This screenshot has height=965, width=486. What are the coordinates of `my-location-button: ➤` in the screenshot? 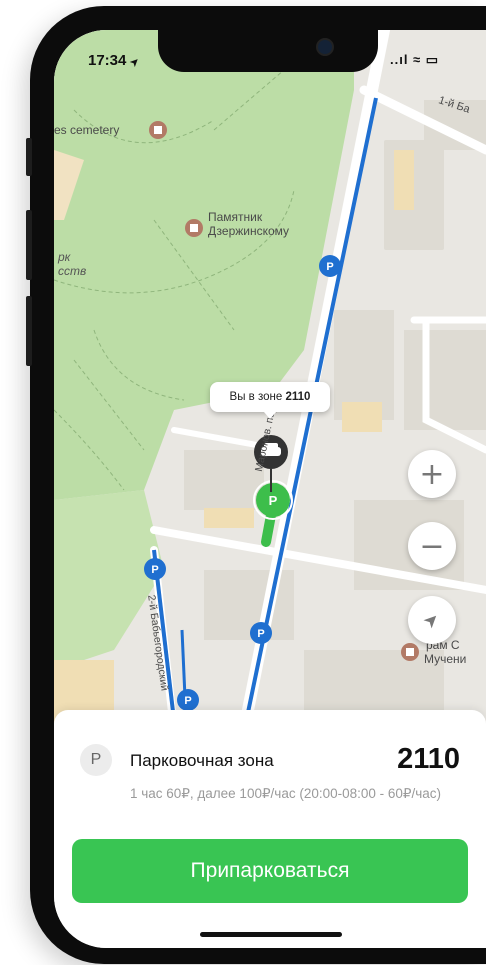 It's located at (432, 620).